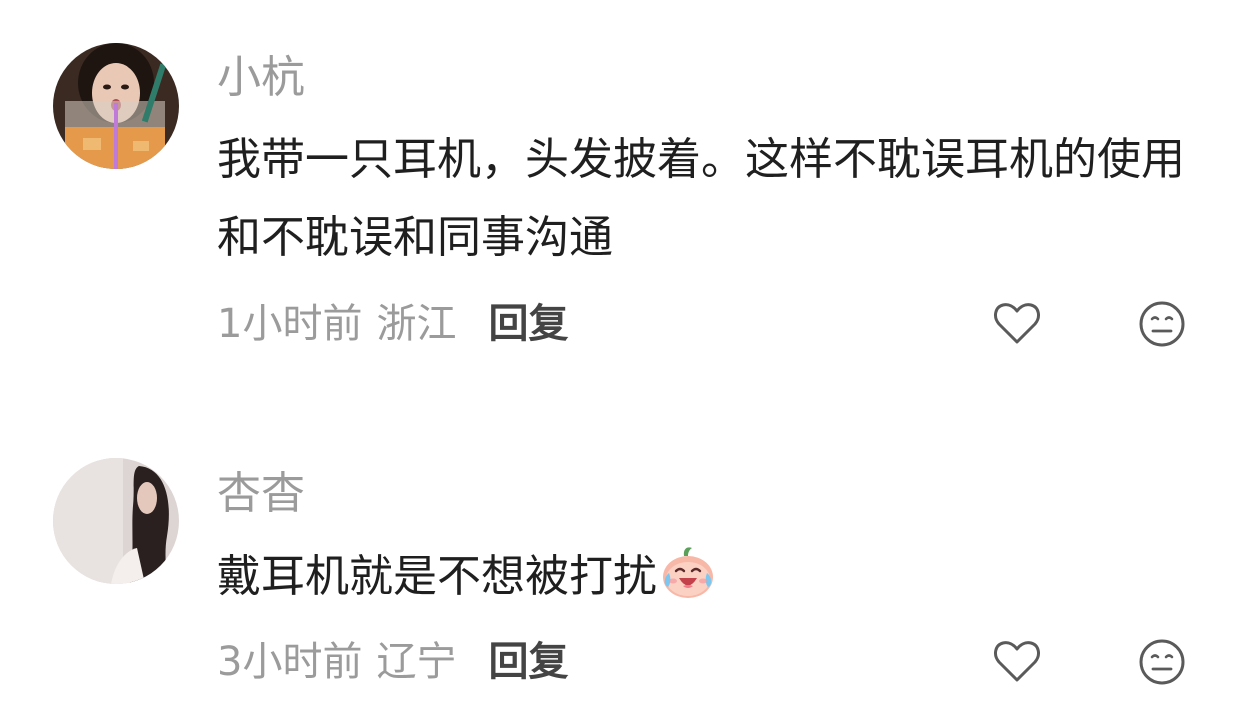 The width and height of the screenshot is (1260, 725). What do you see at coordinates (688, 572) in the screenshot?
I see `laughing-tears-emoji-icon` at bounding box center [688, 572].